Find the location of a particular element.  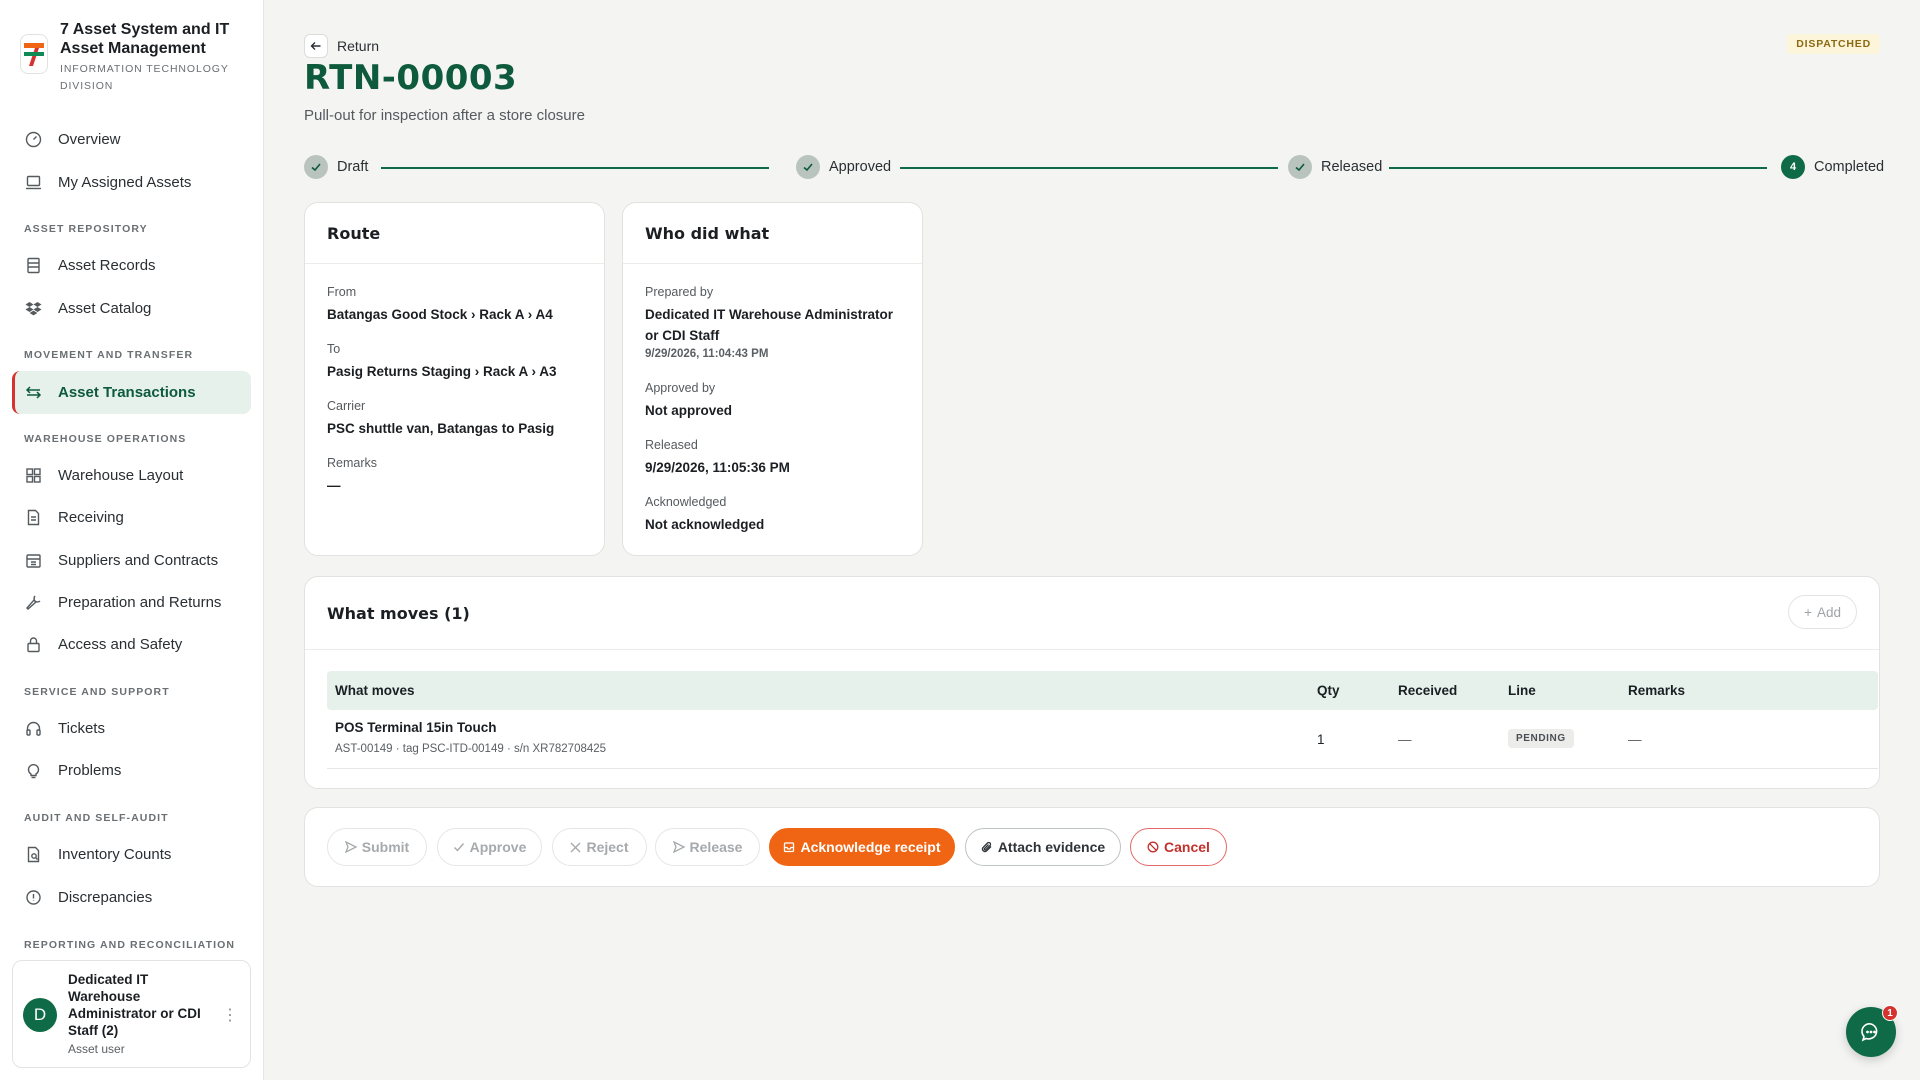

from-value: Batangas Good Stock › Rack A › A4 is located at coordinates (440, 314).